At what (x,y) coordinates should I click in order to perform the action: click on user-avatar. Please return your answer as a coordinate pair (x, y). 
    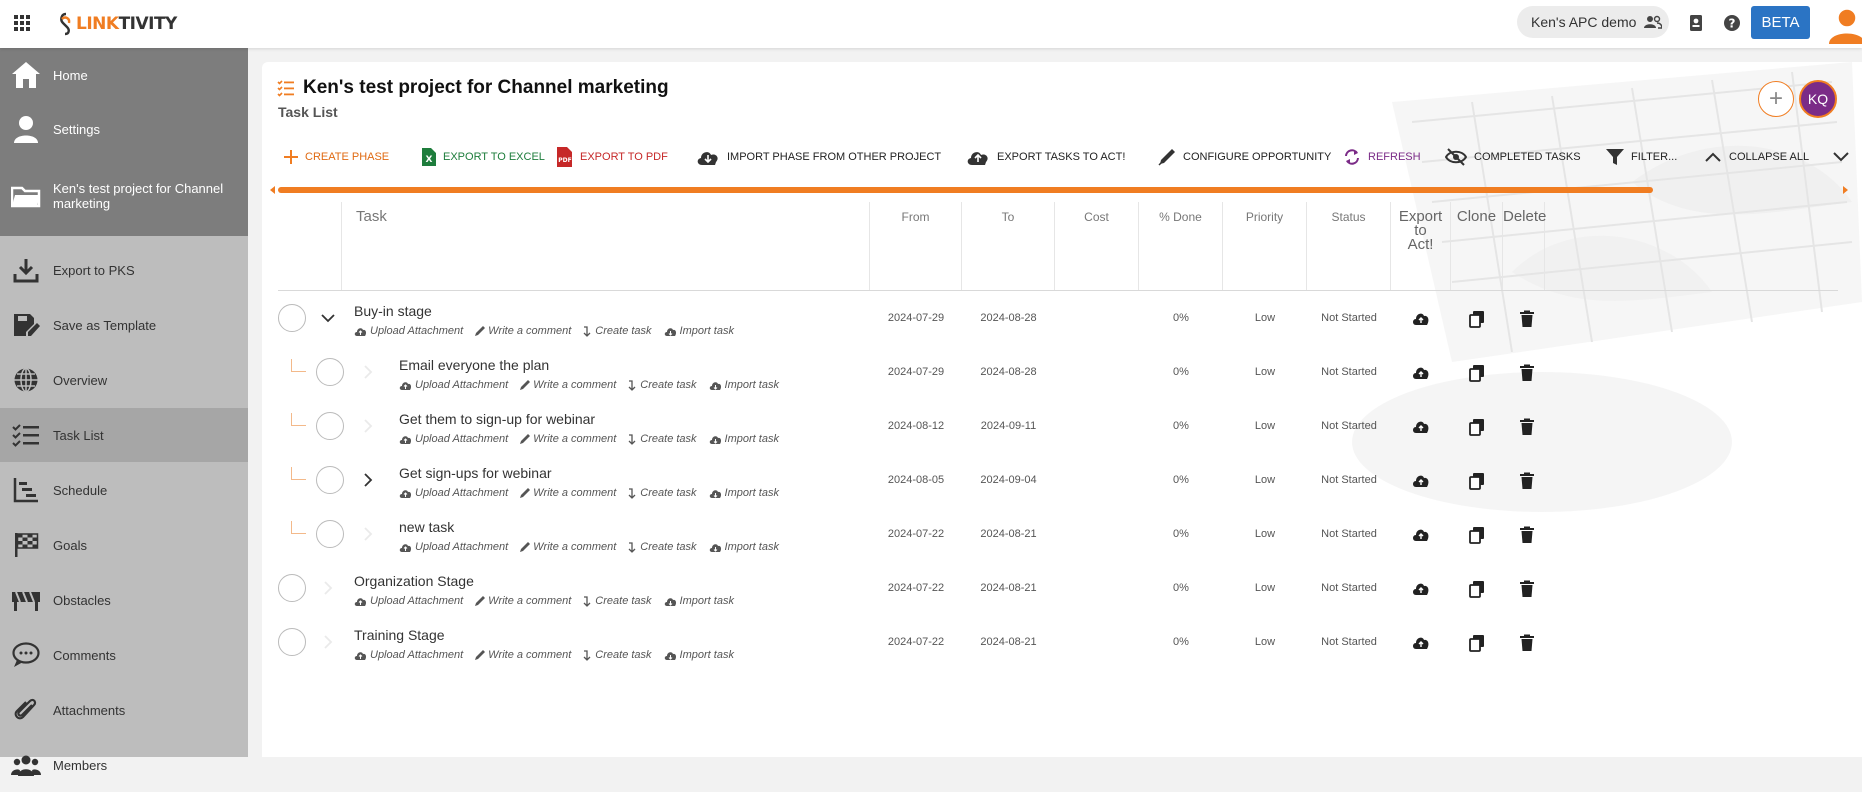
    Looking at the image, I should click on (1844, 24).